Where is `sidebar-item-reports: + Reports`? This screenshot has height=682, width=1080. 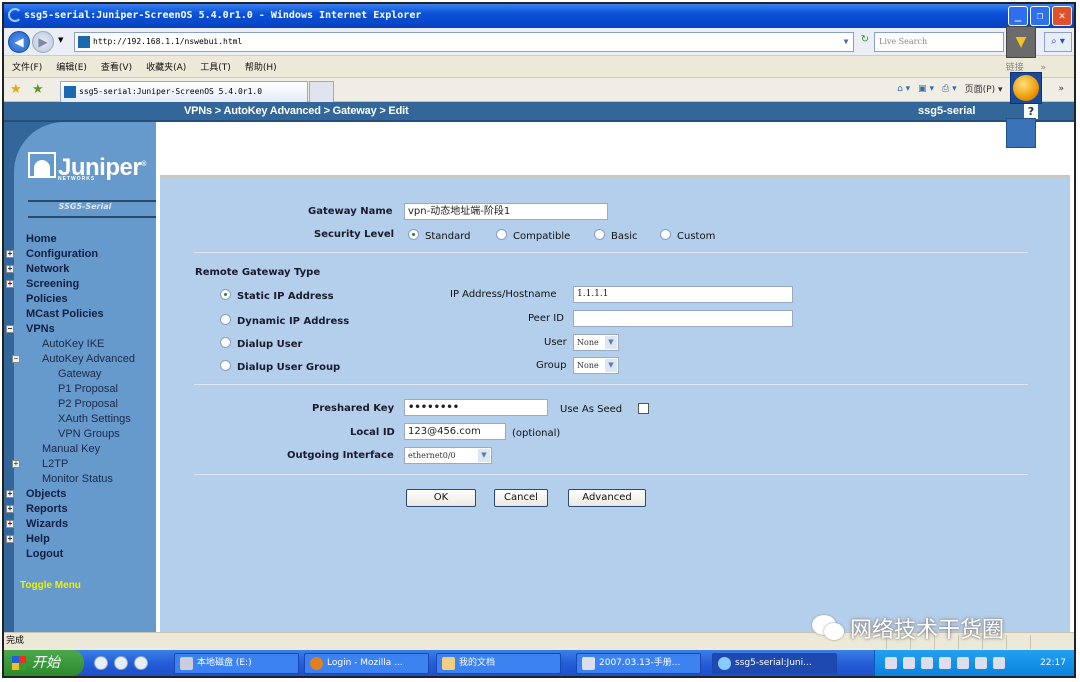 sidebar-item-reports: + Reports is located at coordinates (80, 509).